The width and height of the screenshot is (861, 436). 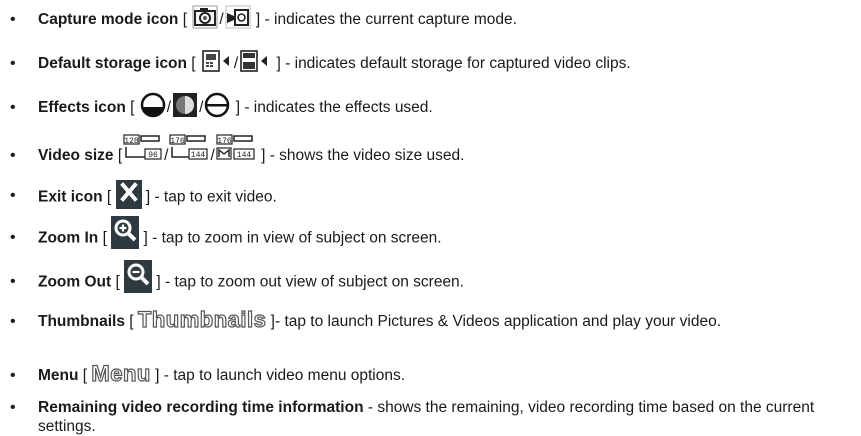 What do you see at coordinates (143, 147) in the screenshot?
I see `size-128x96-icon: 128 96` at bounding box center [143, 147].